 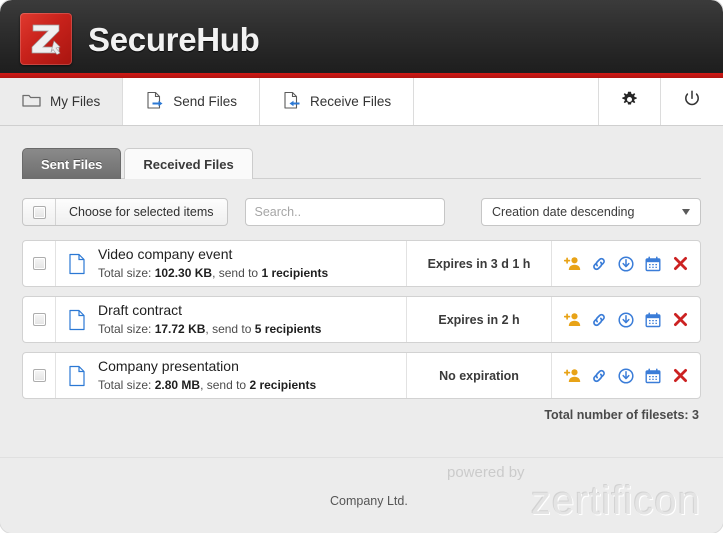 I want to click on navbar-spacer, so click(x=506, y=101).